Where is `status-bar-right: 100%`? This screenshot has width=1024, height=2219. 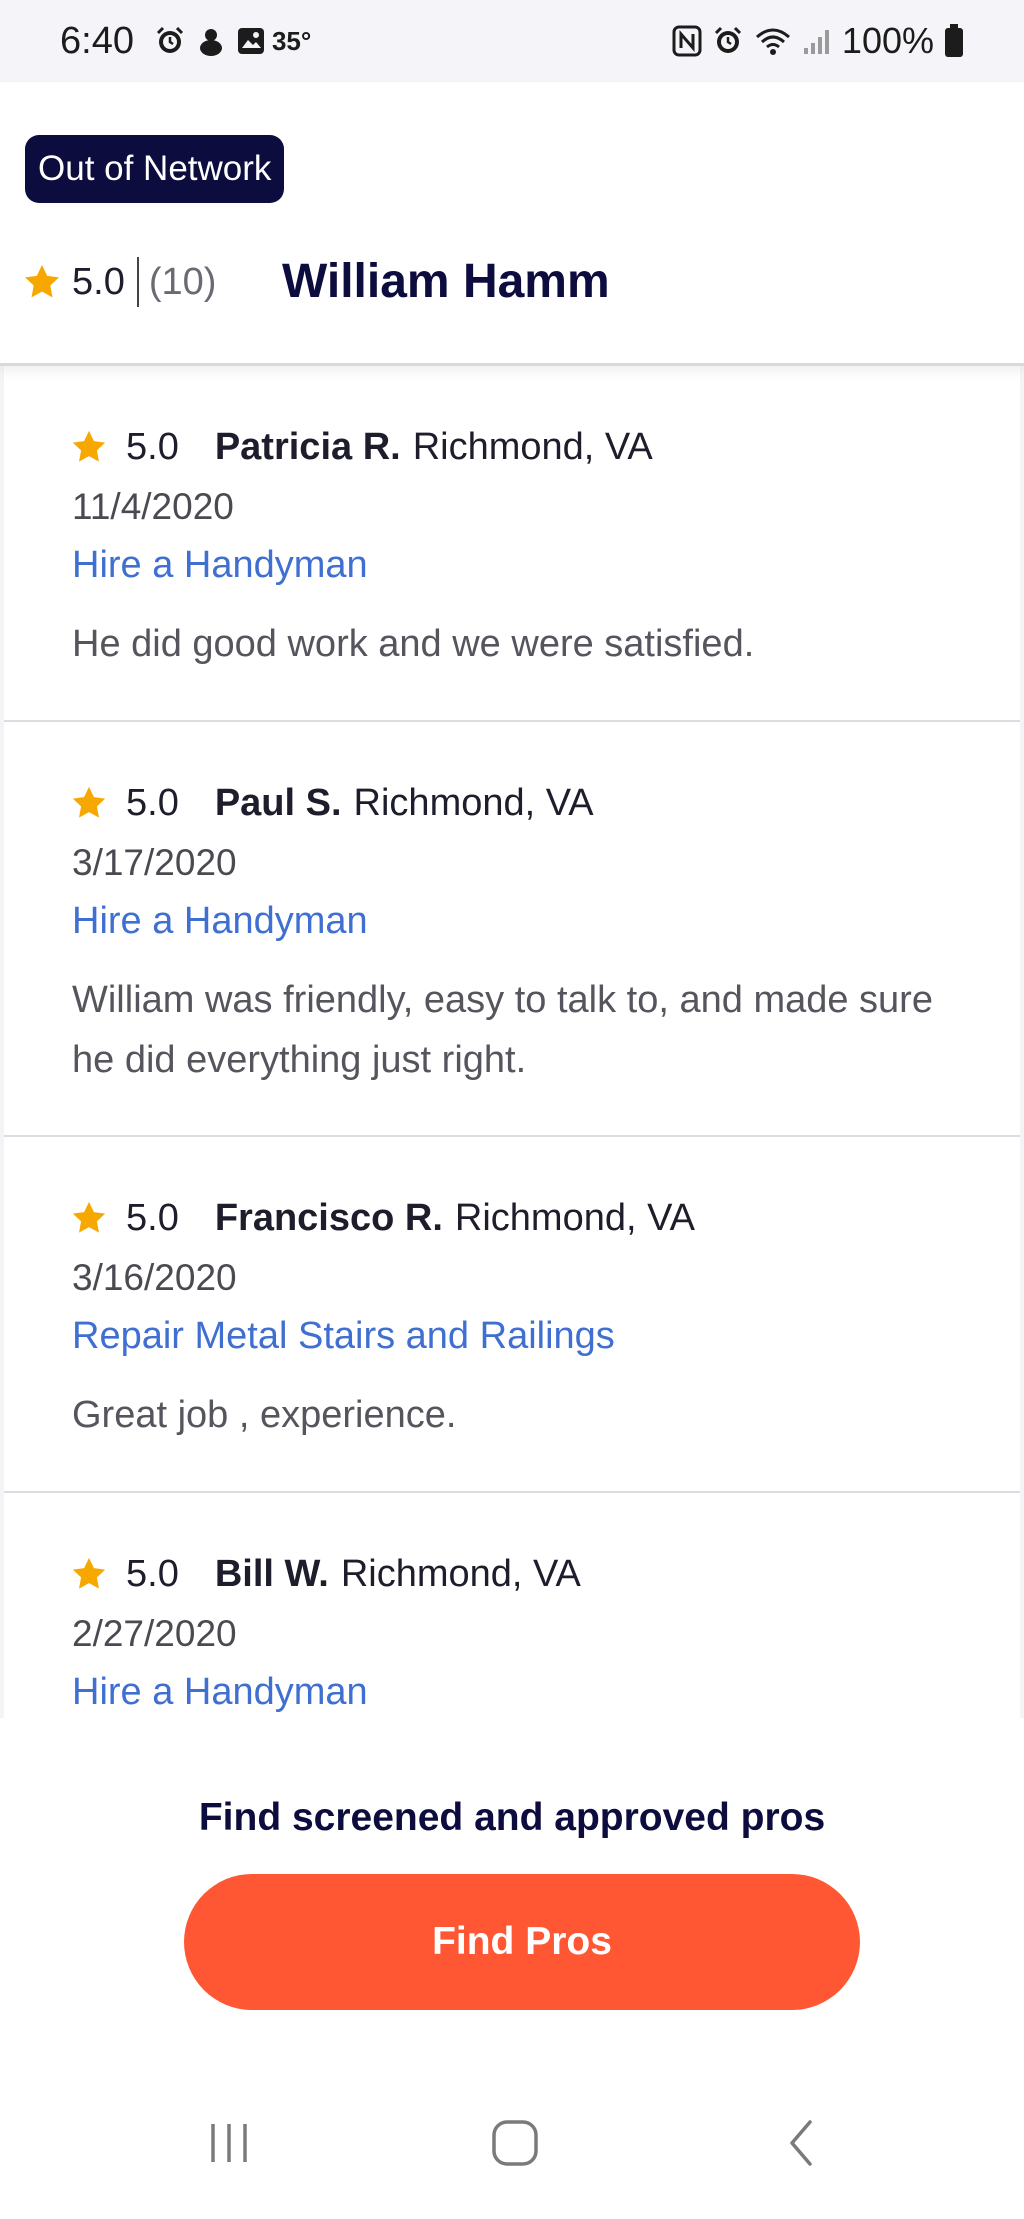 status-bar-right: 100% is located at coordinates (818, 41).